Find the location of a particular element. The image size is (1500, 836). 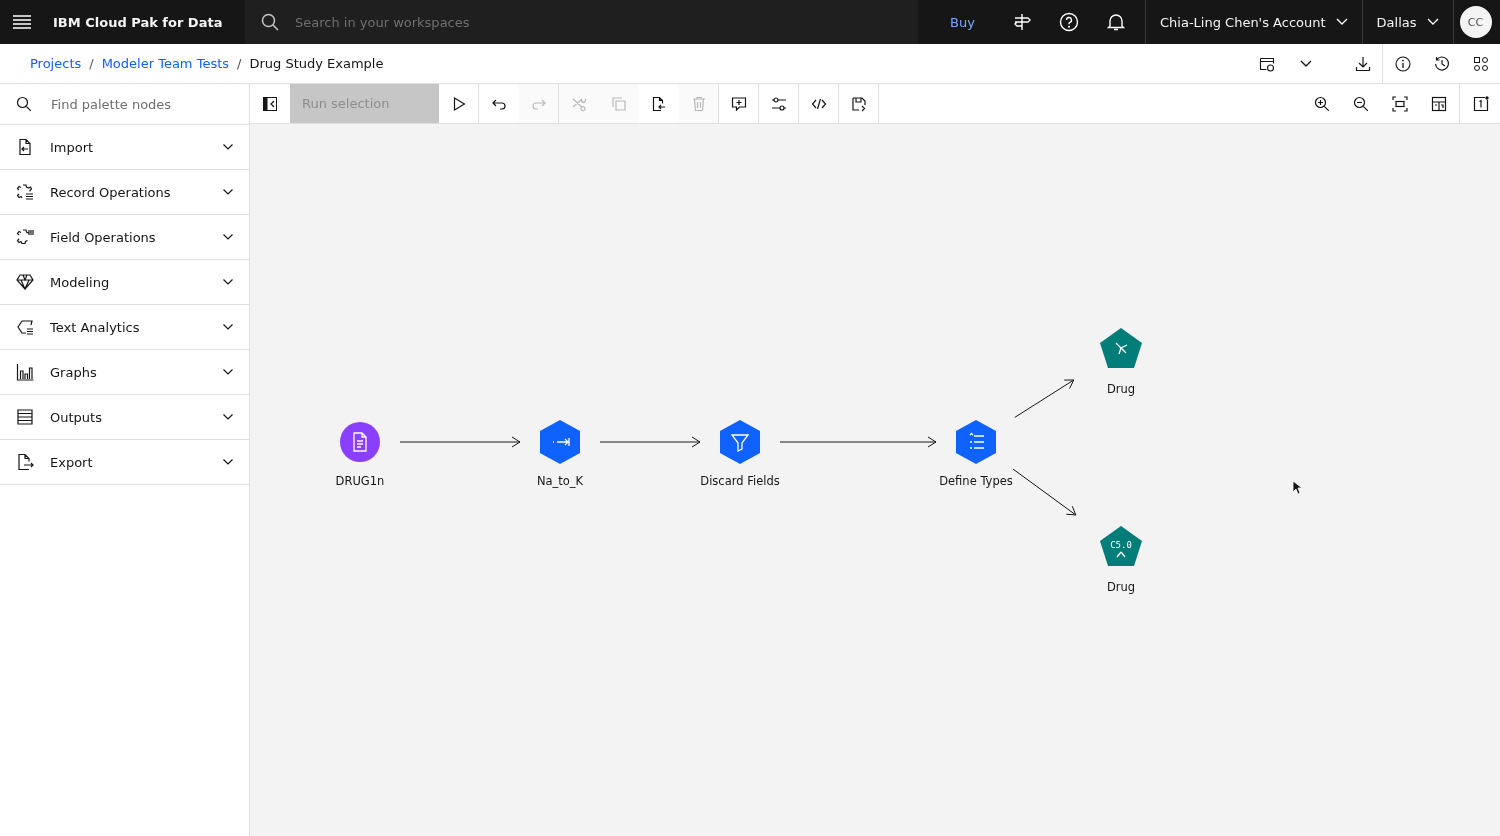

user-avatar: CC is located at coordinates (1475, 22).